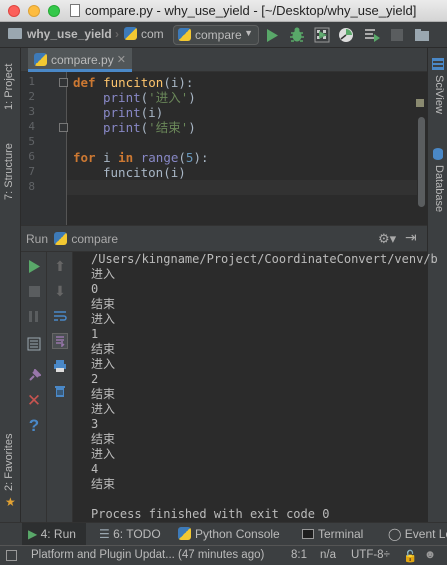  I want to click on line-number: 6, so click(31, 156).